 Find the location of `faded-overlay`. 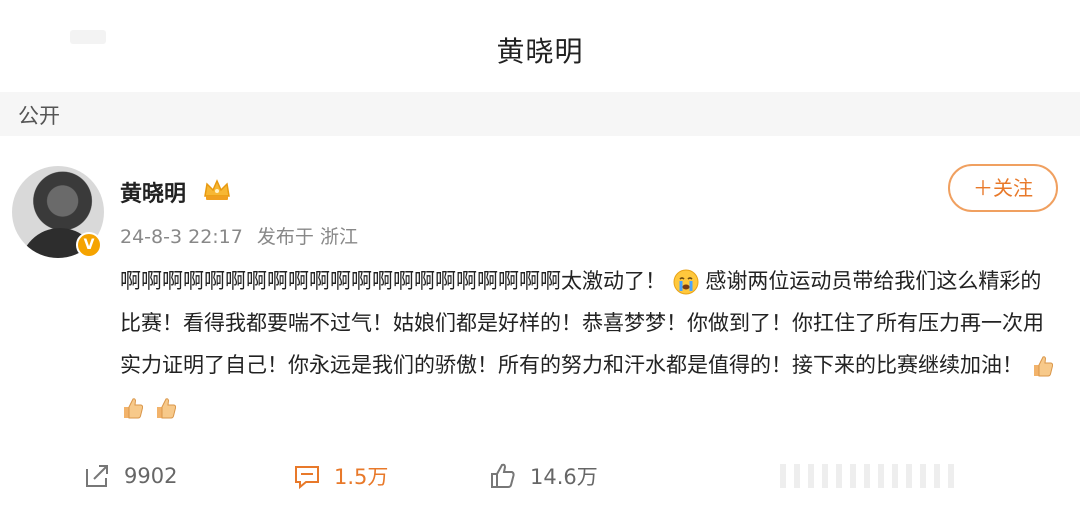

faded-overlay is located at coordinates (870, 476).